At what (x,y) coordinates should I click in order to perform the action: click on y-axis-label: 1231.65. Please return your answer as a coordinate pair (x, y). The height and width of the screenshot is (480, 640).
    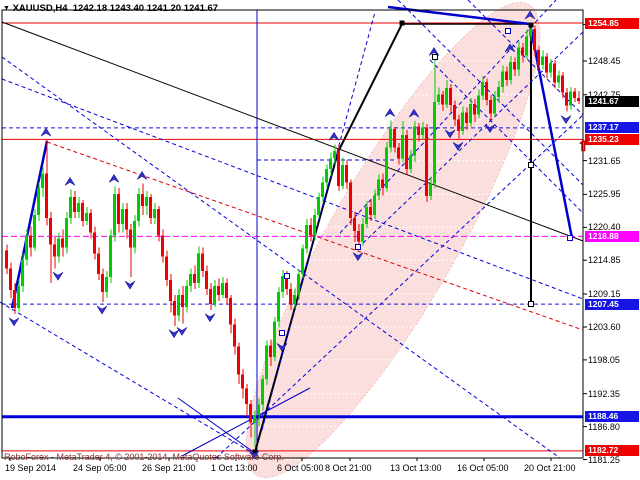
    Looking at the image, I should click on (604, 160).